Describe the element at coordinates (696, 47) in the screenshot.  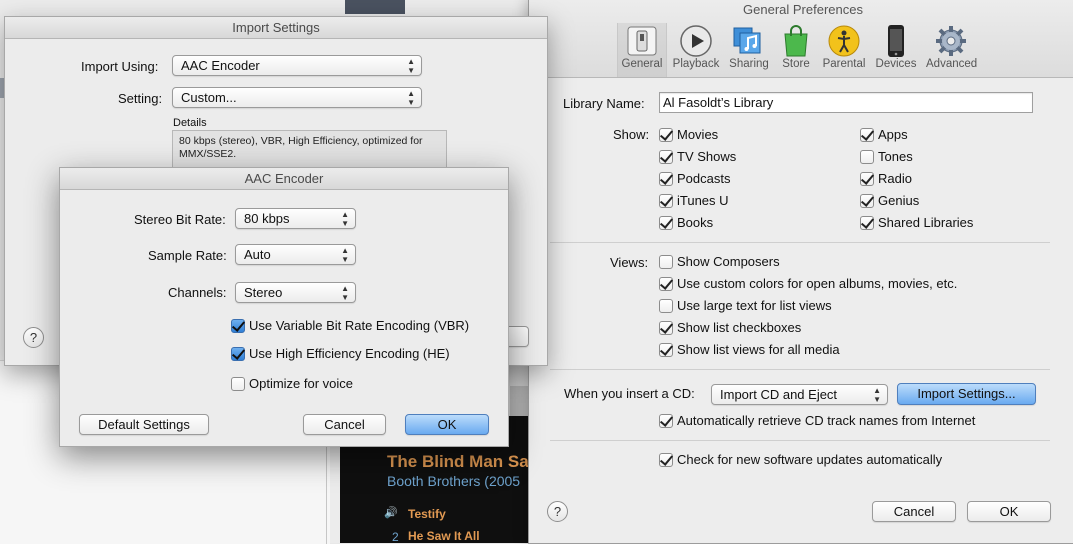
I see `tab-playback: Playback` at that location.